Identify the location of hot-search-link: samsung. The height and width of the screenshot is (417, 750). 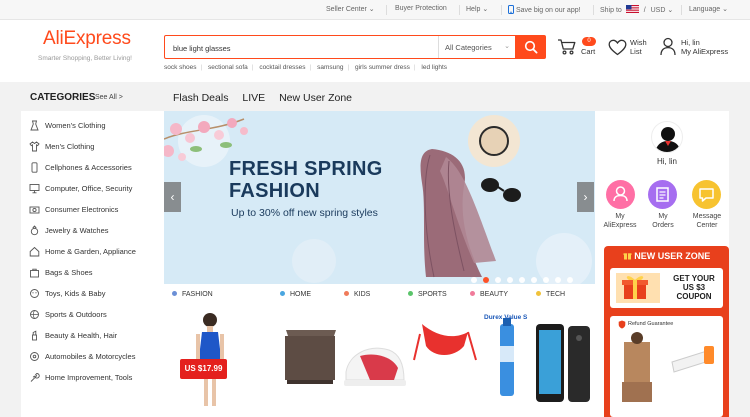
(330, 67).